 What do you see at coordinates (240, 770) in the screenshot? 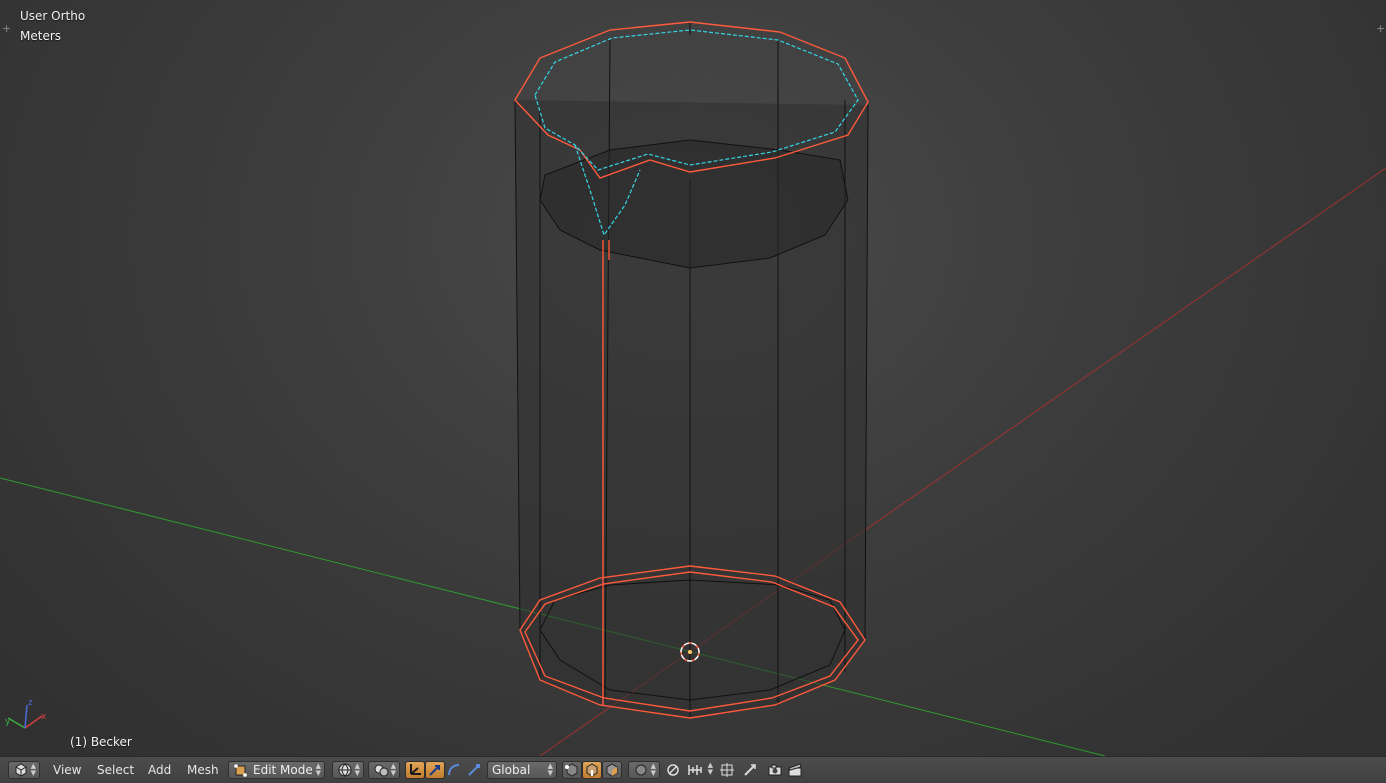
I see `edit-mode-icon` at bounding box center [240, 770].